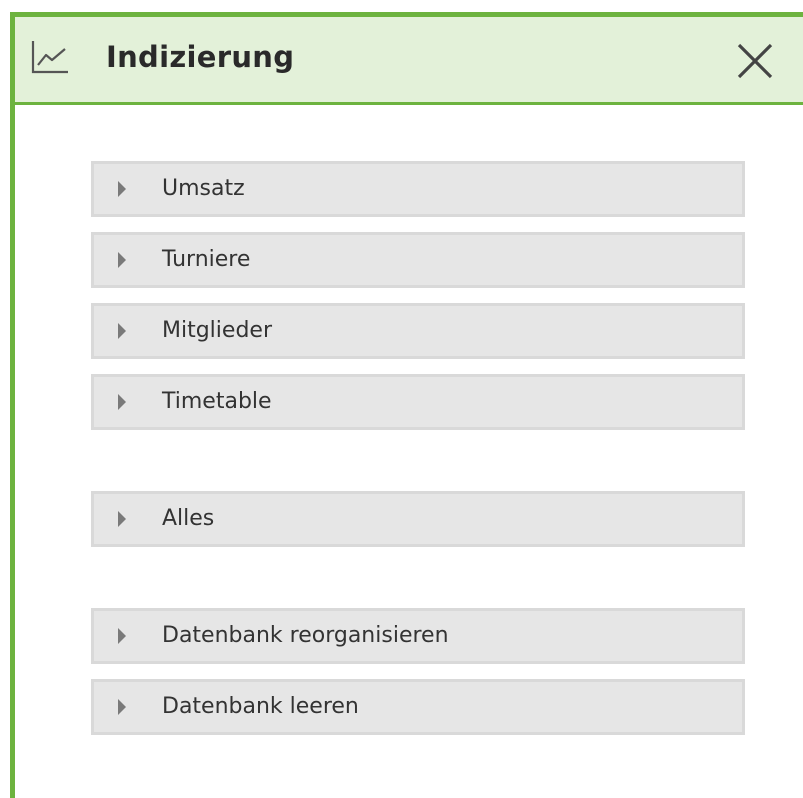 This screenshot has width=803, height=798. I want to click on action-label: Alles, so click(188, 518).